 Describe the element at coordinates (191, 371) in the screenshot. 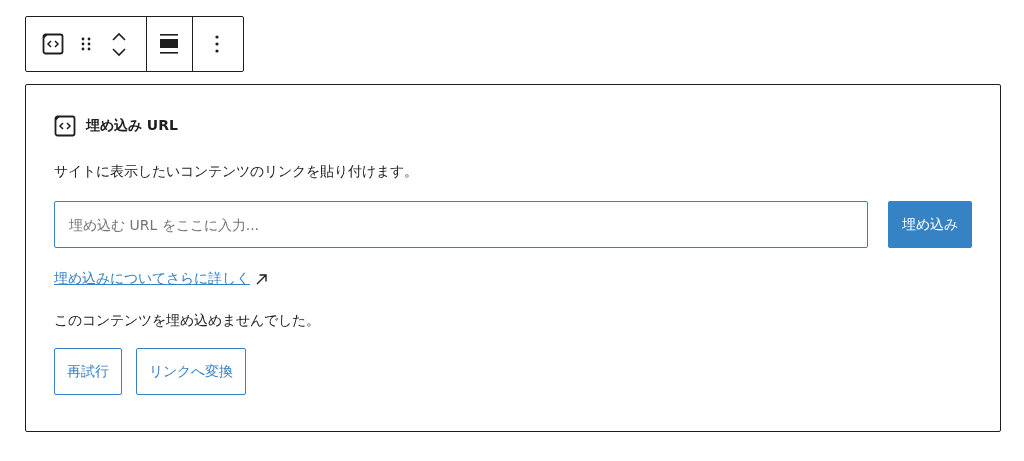

I see `convert-to-link-button: リンクへ変換` at that location.